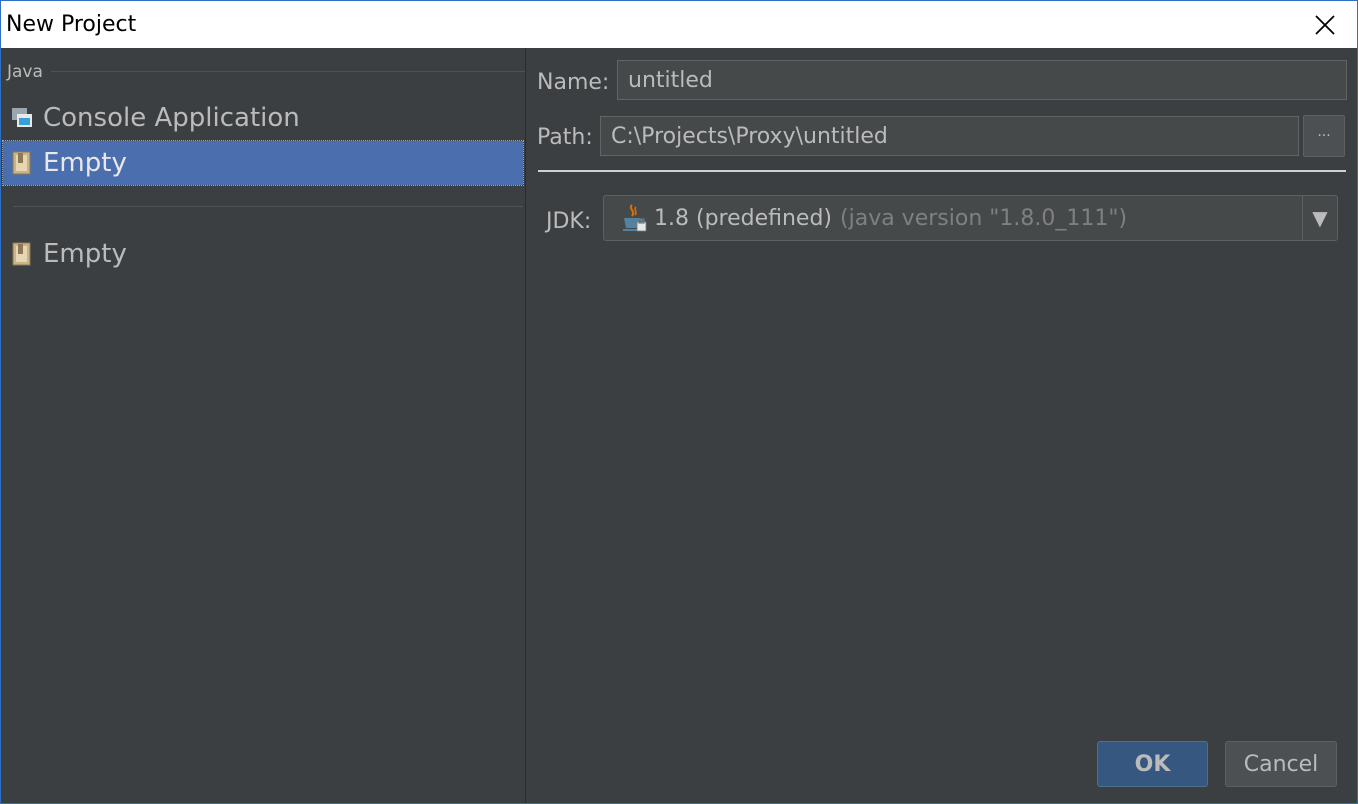  I want to click on name-label: Name:, so click(573, 82).